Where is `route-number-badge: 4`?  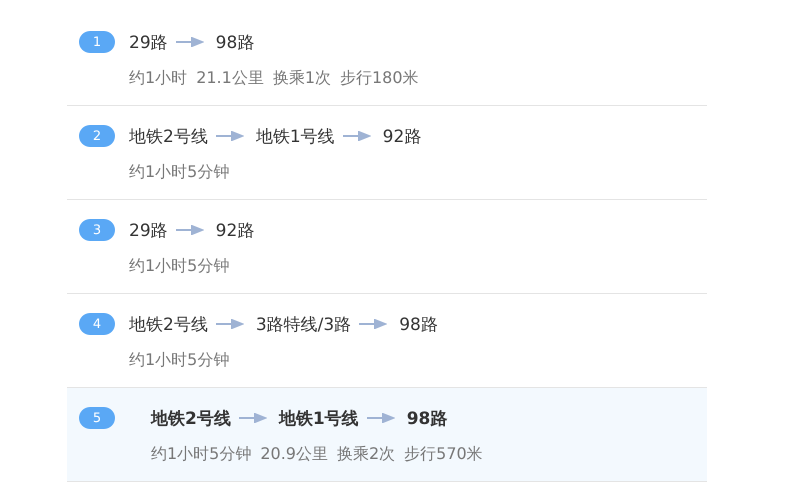
route-number-badge: 4 is located at coordinates (97, 324).